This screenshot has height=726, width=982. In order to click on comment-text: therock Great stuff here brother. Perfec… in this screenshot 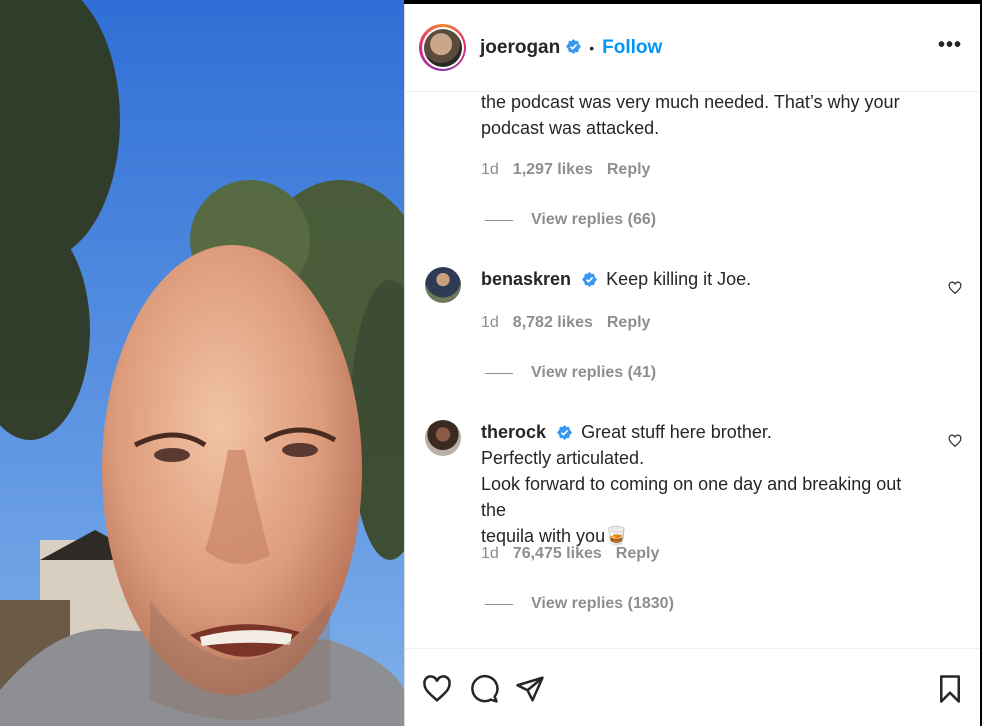, I will do `click(700, 484)`.